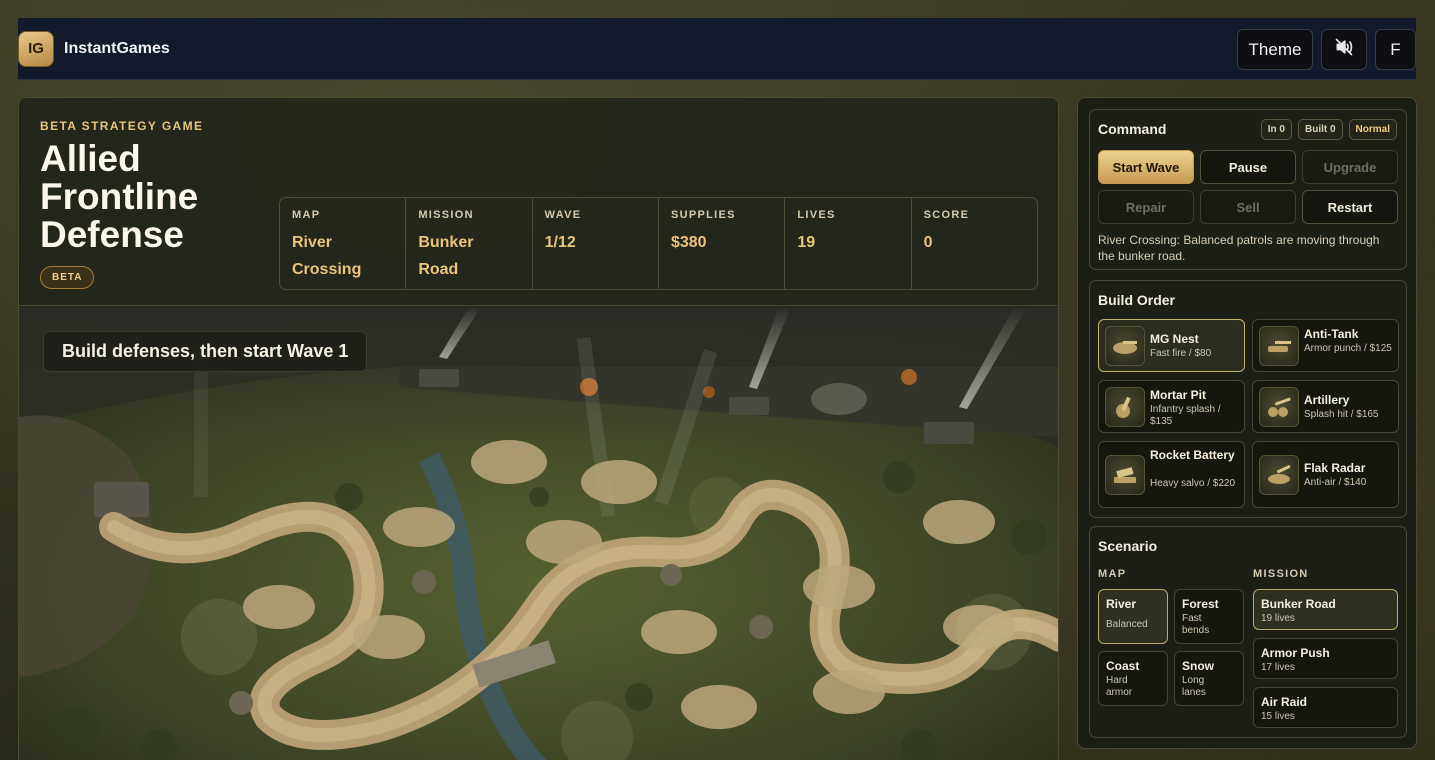 Image resolution: width=1435 pixels, height=760 pixels. What do you see at coordinates (1341, 414) in the screenshot?
I see `build-item-desc: Splash hit / $165` at bounding box center [1341, 414].